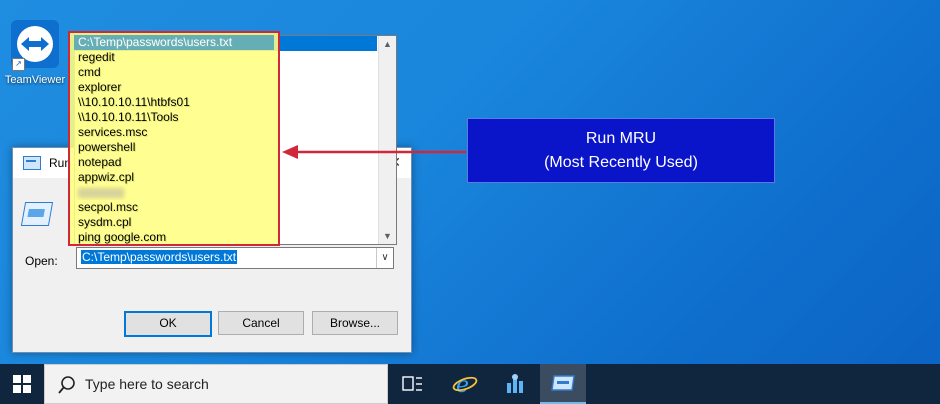 This screenshot has height=404, width=940. Describe the element at coordinates (35, 80) in the screenshot. I see `desktop-icon-label: TeamViewer` at that location.